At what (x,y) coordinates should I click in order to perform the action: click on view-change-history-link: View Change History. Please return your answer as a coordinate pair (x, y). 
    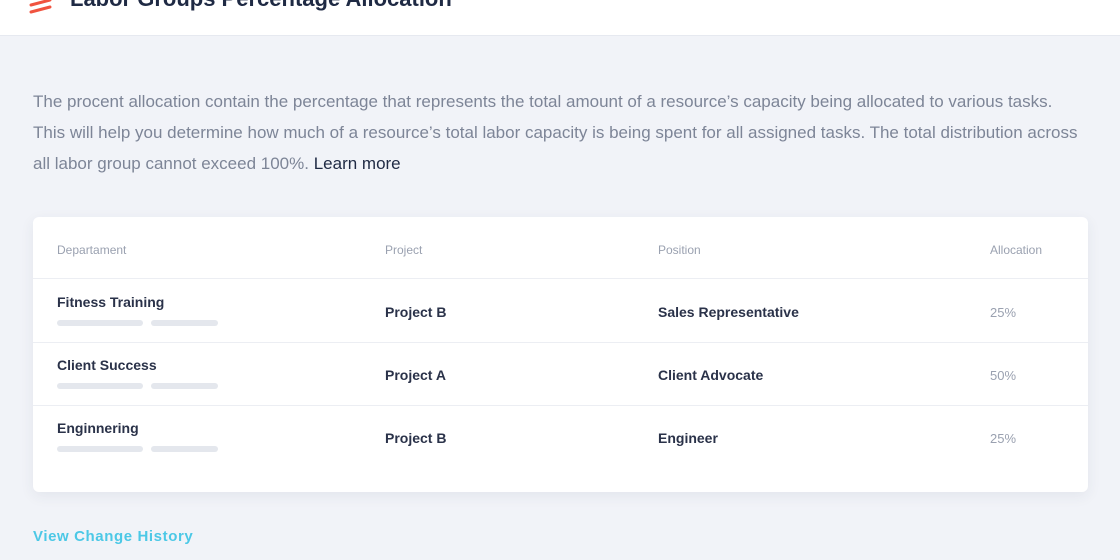
    Looking at the image, I should click on (113, 536).